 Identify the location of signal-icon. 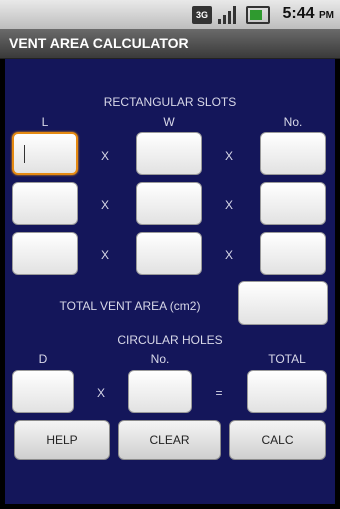
(228, 15).